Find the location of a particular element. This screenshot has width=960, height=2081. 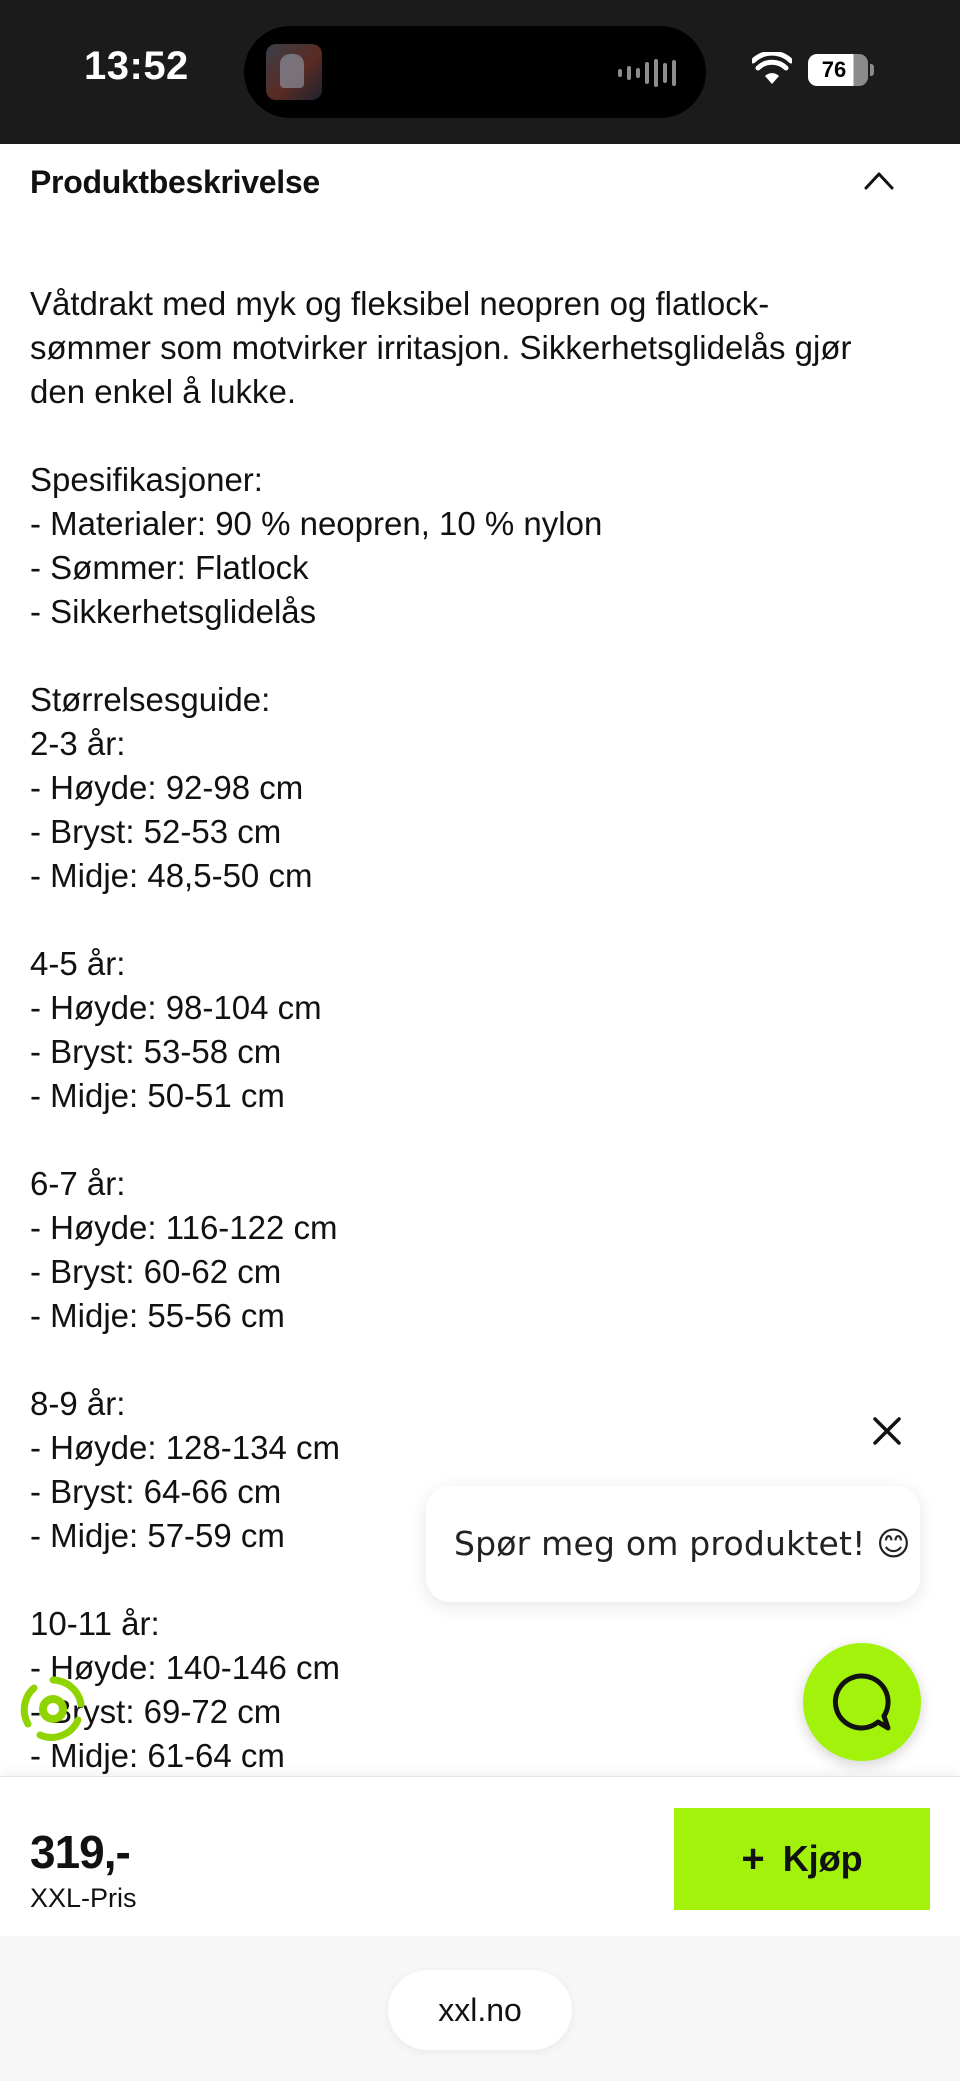

description-line: - Bryst: 52-53 cm is located at coordinates (156, 831).